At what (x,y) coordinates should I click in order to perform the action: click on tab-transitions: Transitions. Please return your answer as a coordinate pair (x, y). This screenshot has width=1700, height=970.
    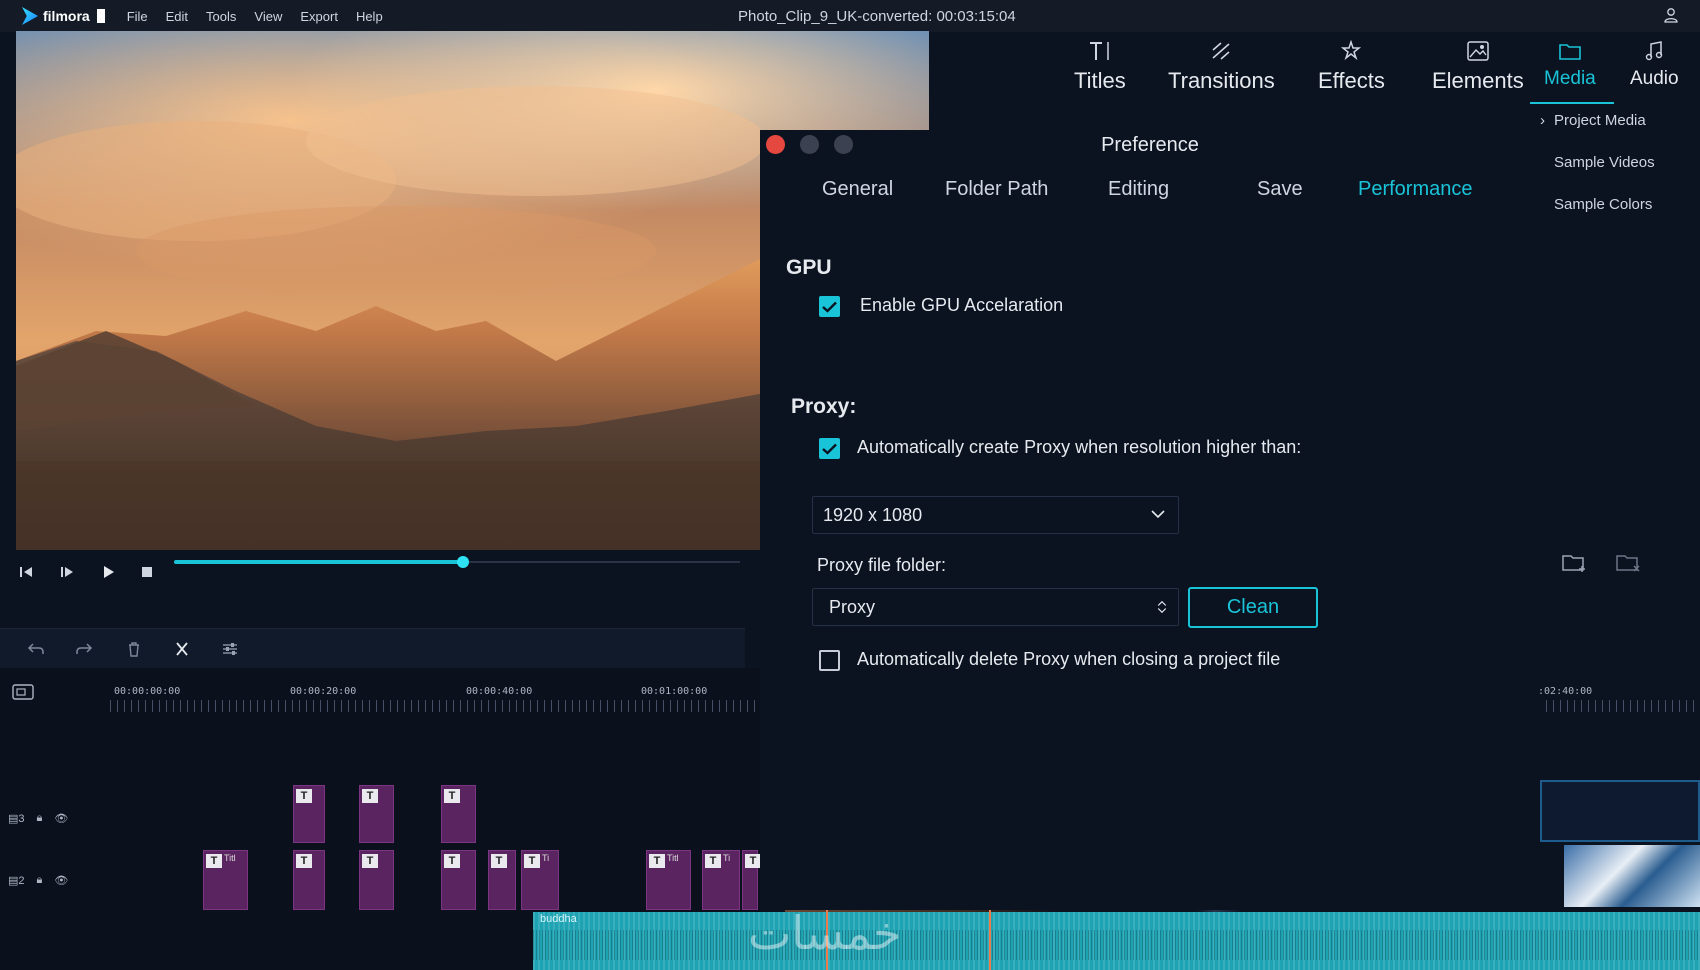
    Looking at the image, I should click on (1221, 70).